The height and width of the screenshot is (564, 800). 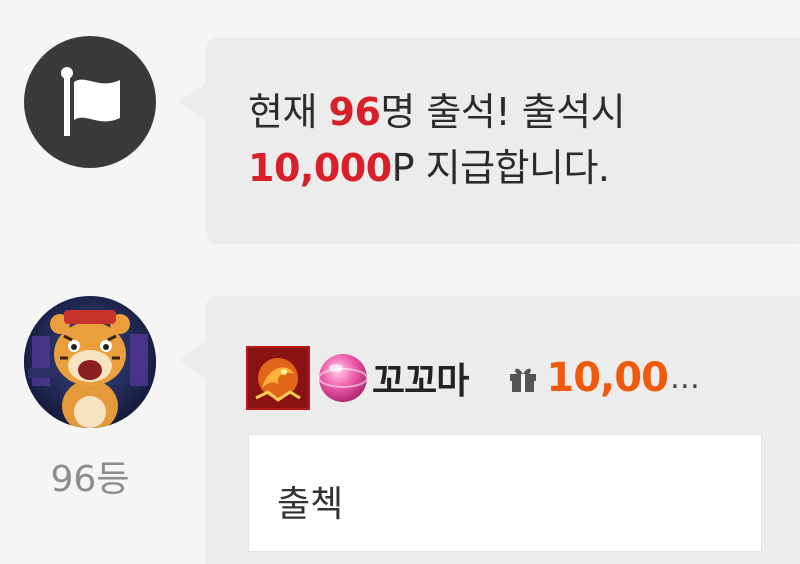 I want to click on user-avatar, so click(x=90, y=362).